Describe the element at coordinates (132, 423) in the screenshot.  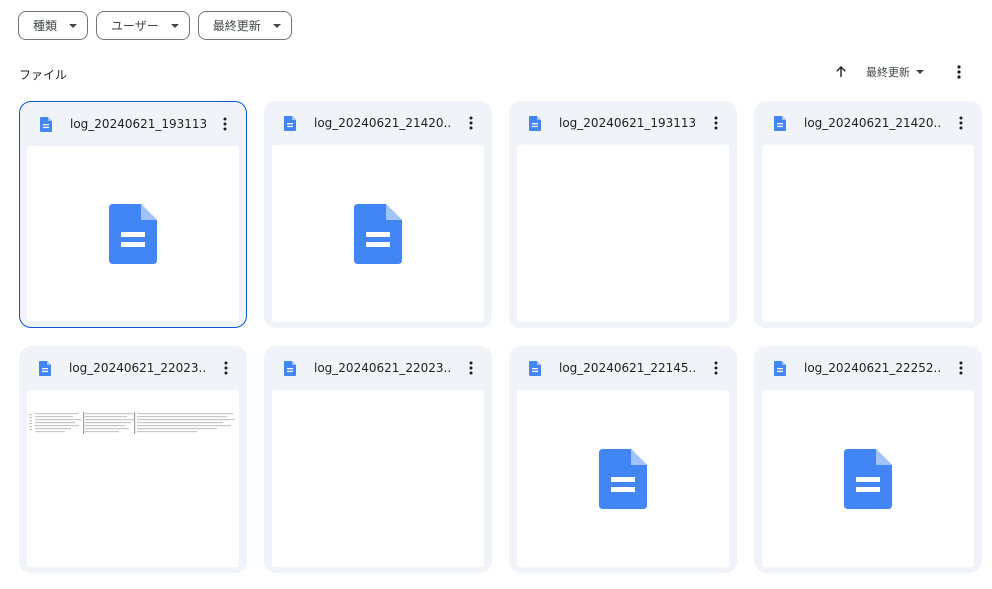
I see `text-preview-image` at that location.